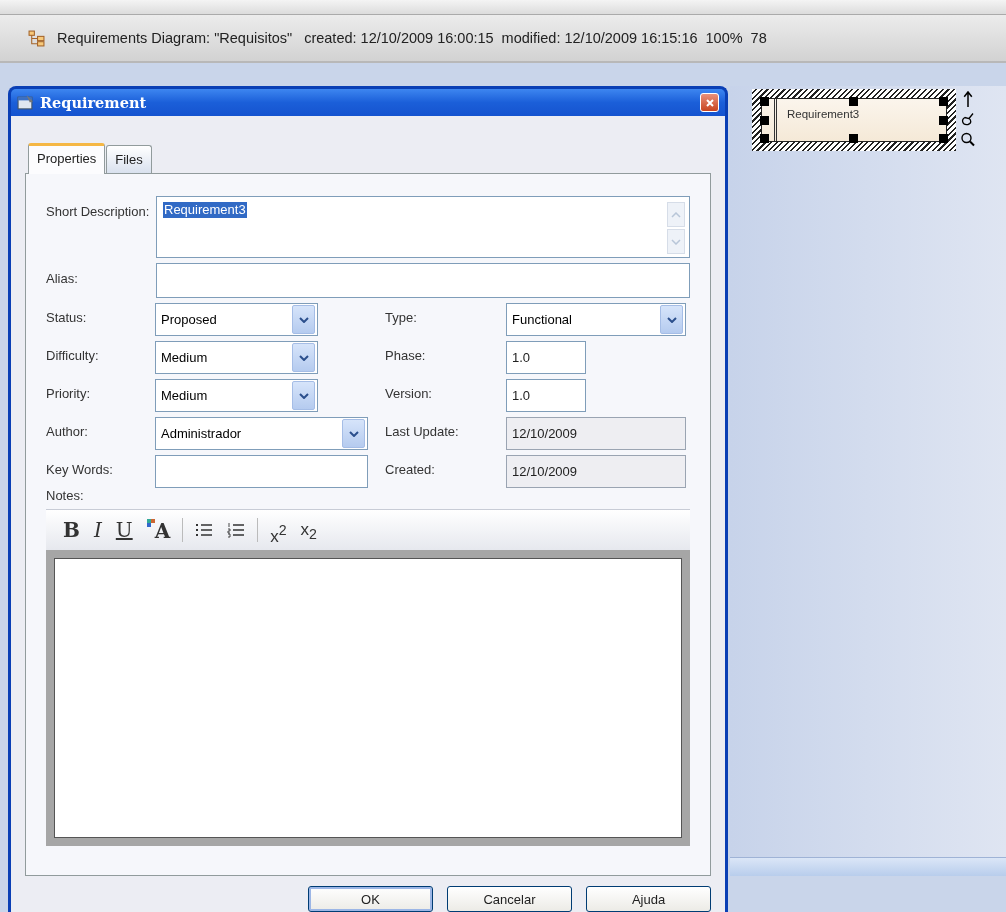 Image resolution: width=1006 pixels, height=912 pixels. I want to click on script-button: x$_{2}$, so click(308, 530).